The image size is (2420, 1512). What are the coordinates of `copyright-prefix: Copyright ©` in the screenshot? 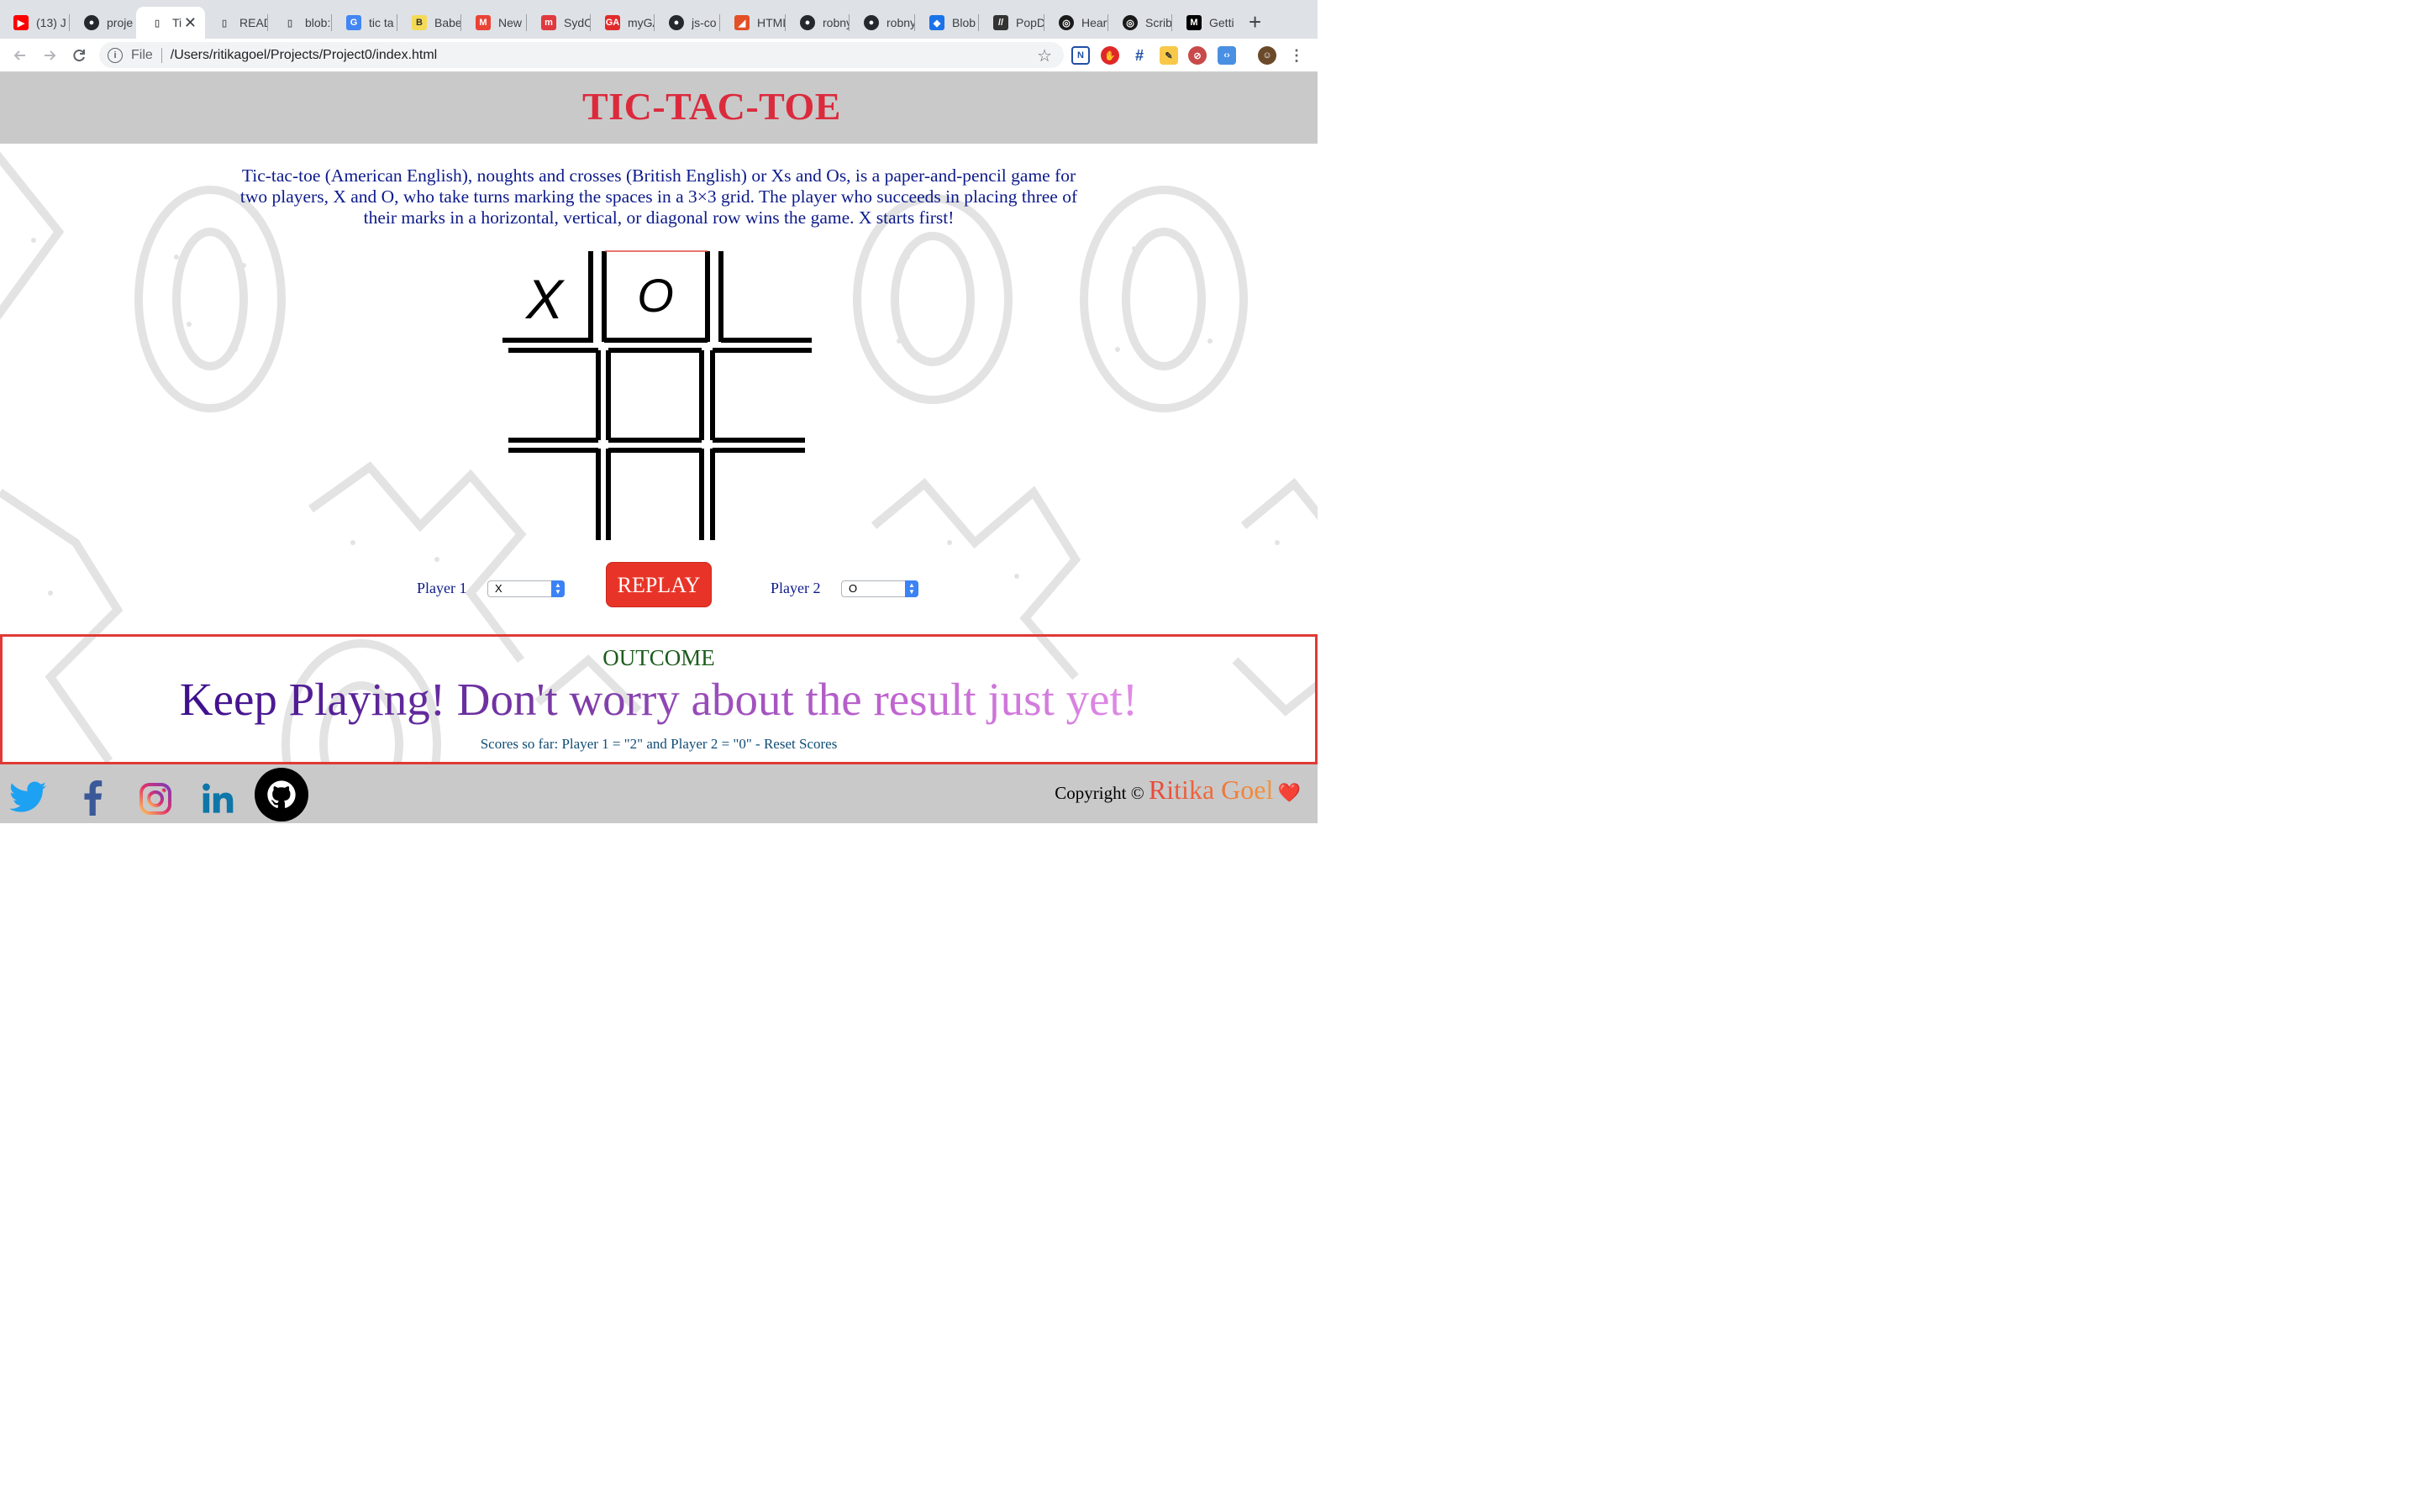 It's located at (1100, 793).